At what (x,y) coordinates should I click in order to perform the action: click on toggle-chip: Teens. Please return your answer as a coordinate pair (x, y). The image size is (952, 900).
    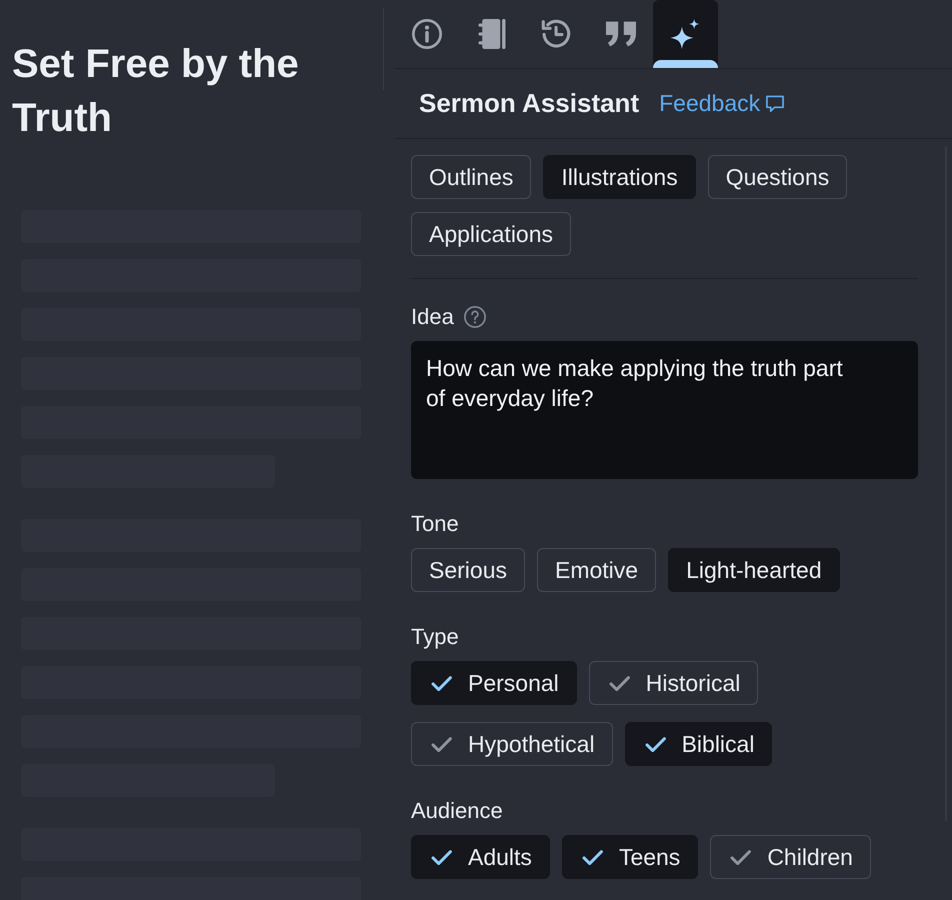
    Looking at the image, I should click on (630, 857).